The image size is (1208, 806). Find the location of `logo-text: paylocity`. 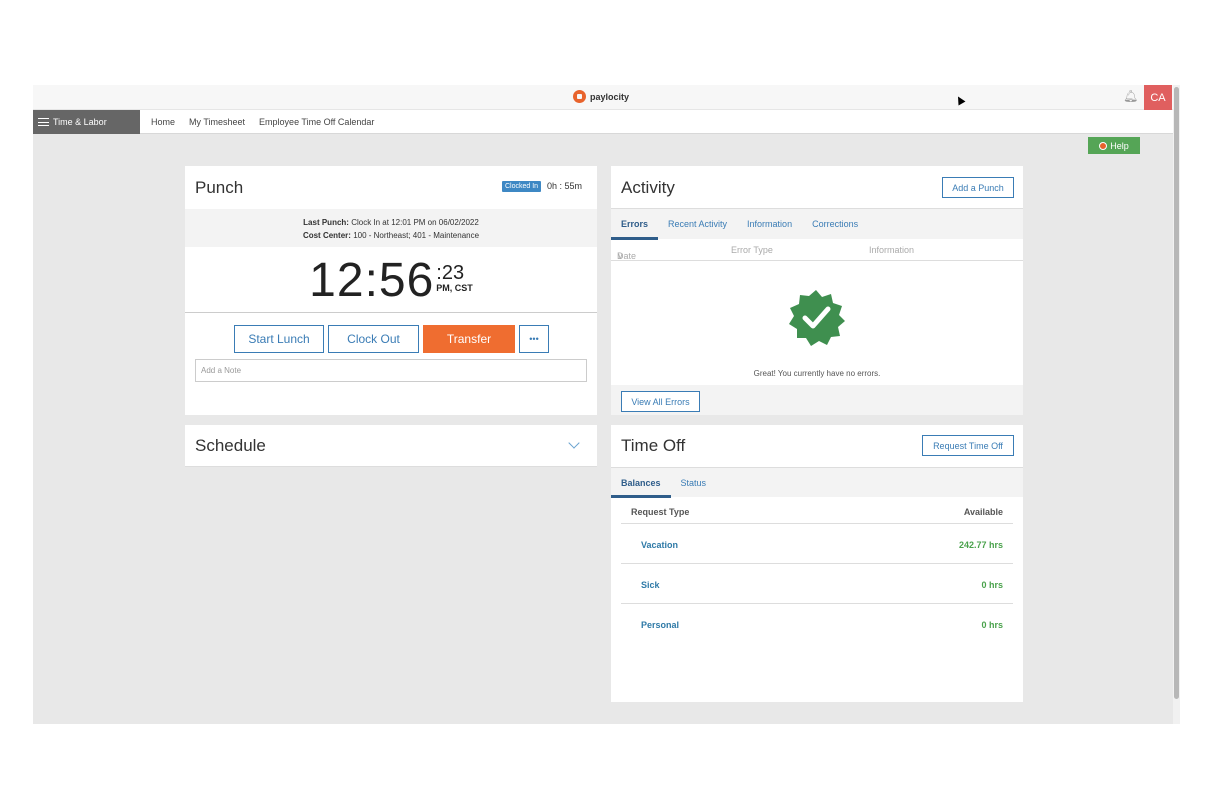

logo-text: paylocity is located at coordinates (610, 96).